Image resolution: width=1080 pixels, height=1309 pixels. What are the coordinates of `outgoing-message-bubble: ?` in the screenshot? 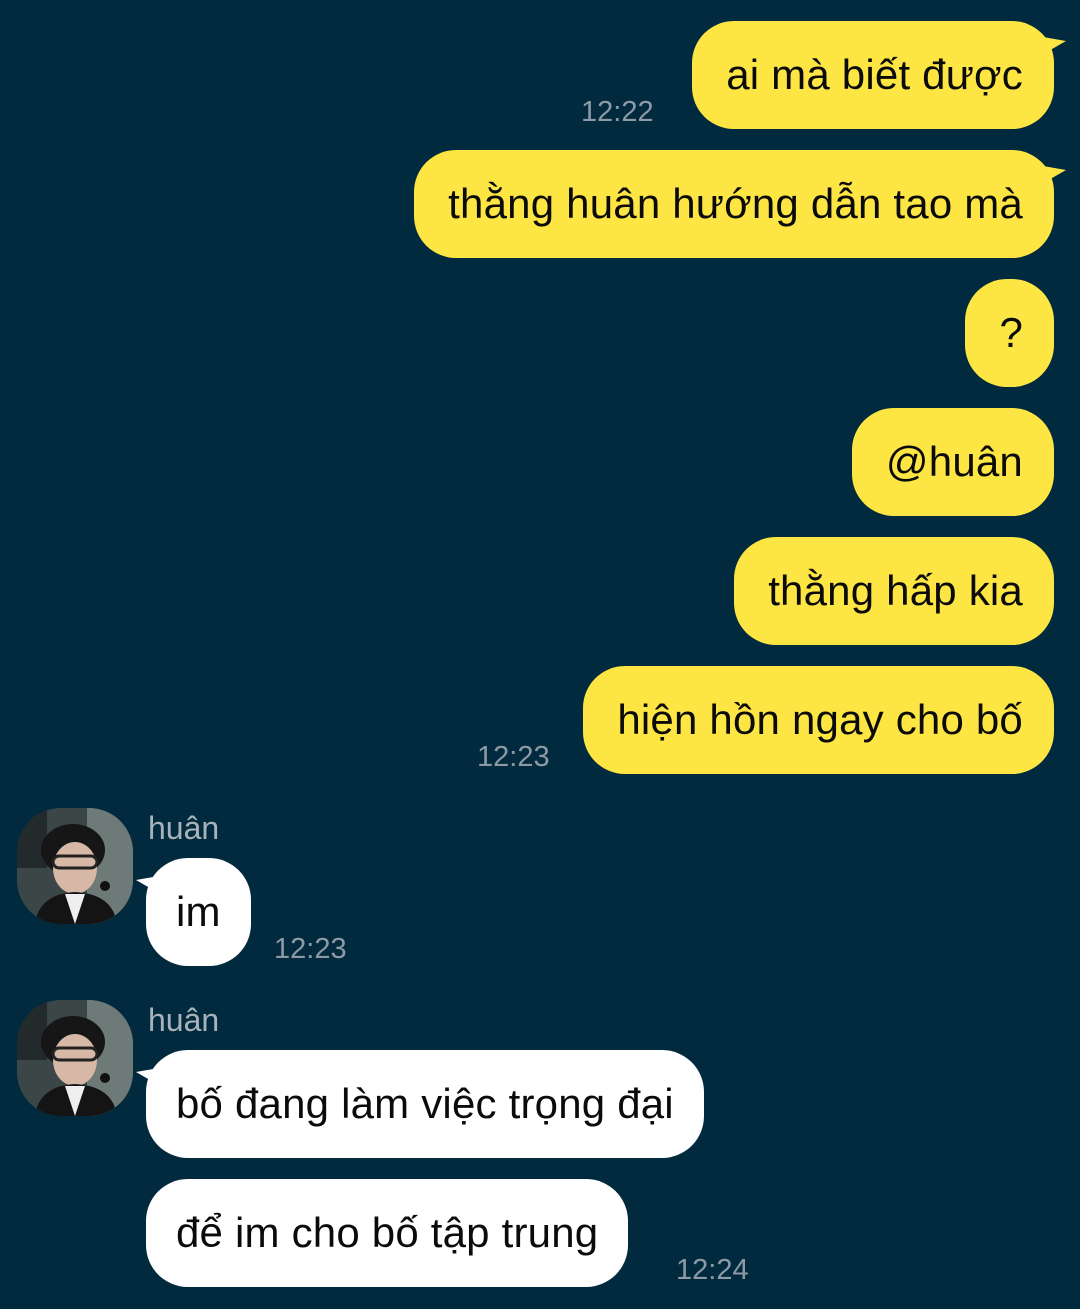 It's located at (1009, 333).